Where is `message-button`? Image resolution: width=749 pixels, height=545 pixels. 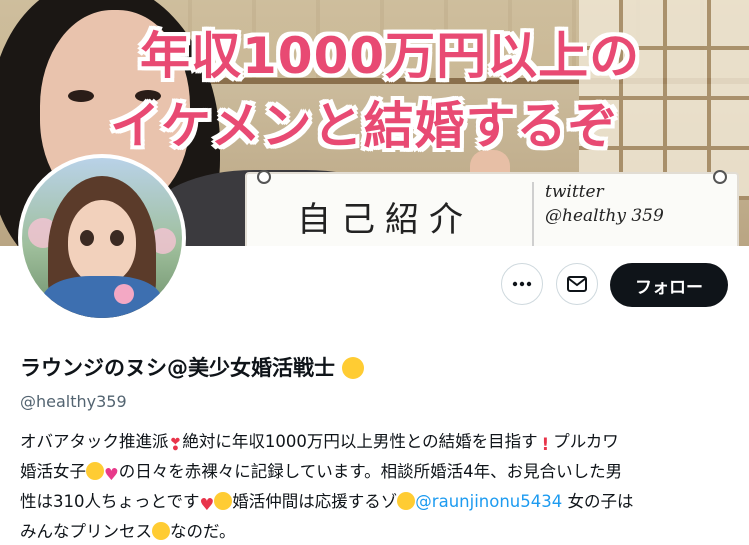 message-button is located at coordinates (577, 284).